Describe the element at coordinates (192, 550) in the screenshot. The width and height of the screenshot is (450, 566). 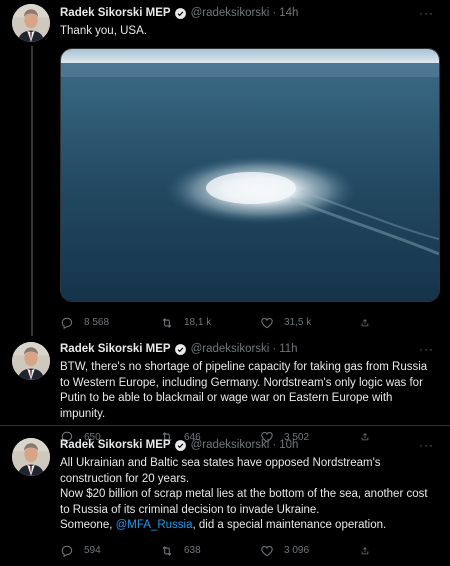
I see `retweet-count: 638` at that location.